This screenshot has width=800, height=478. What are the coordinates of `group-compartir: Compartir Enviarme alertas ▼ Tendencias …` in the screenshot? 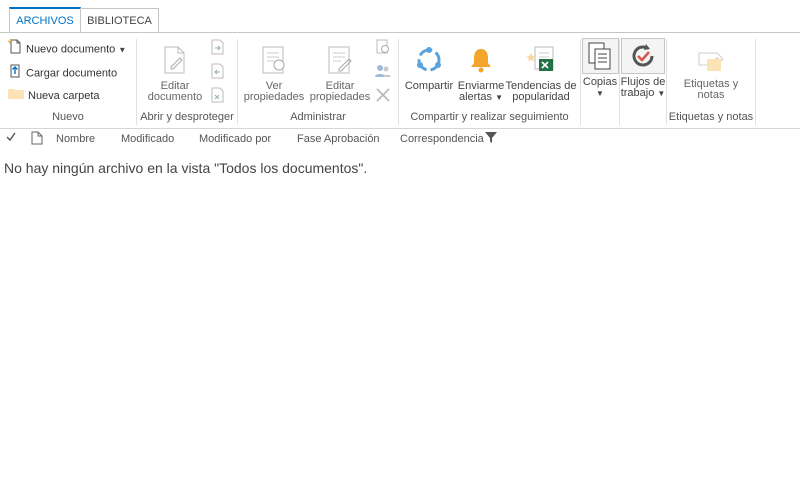 It's located at (489, 81).